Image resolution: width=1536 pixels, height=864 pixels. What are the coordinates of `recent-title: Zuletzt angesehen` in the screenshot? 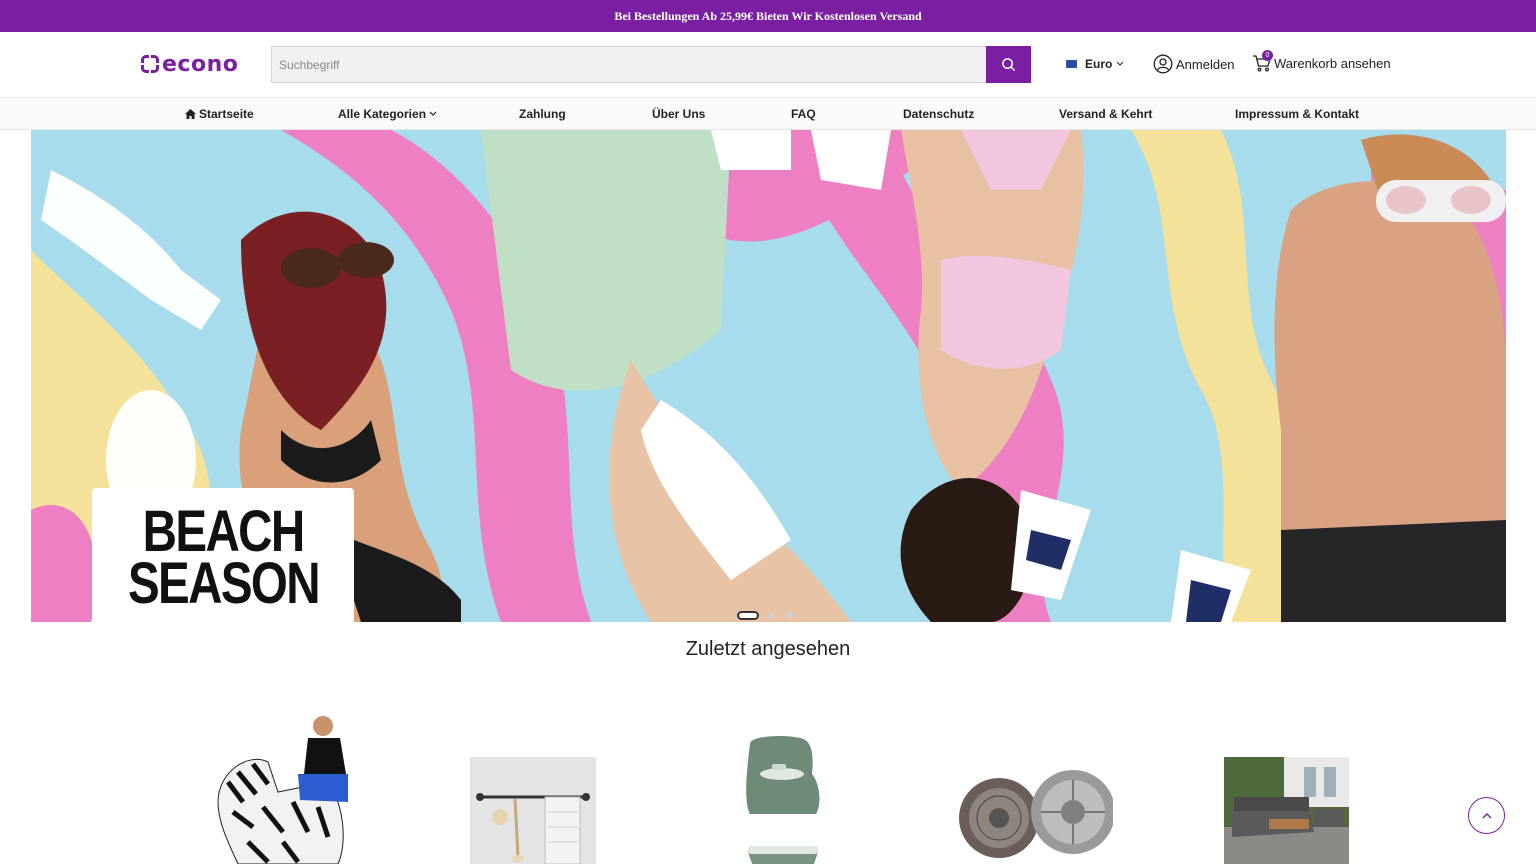 It's located at (768, 649).